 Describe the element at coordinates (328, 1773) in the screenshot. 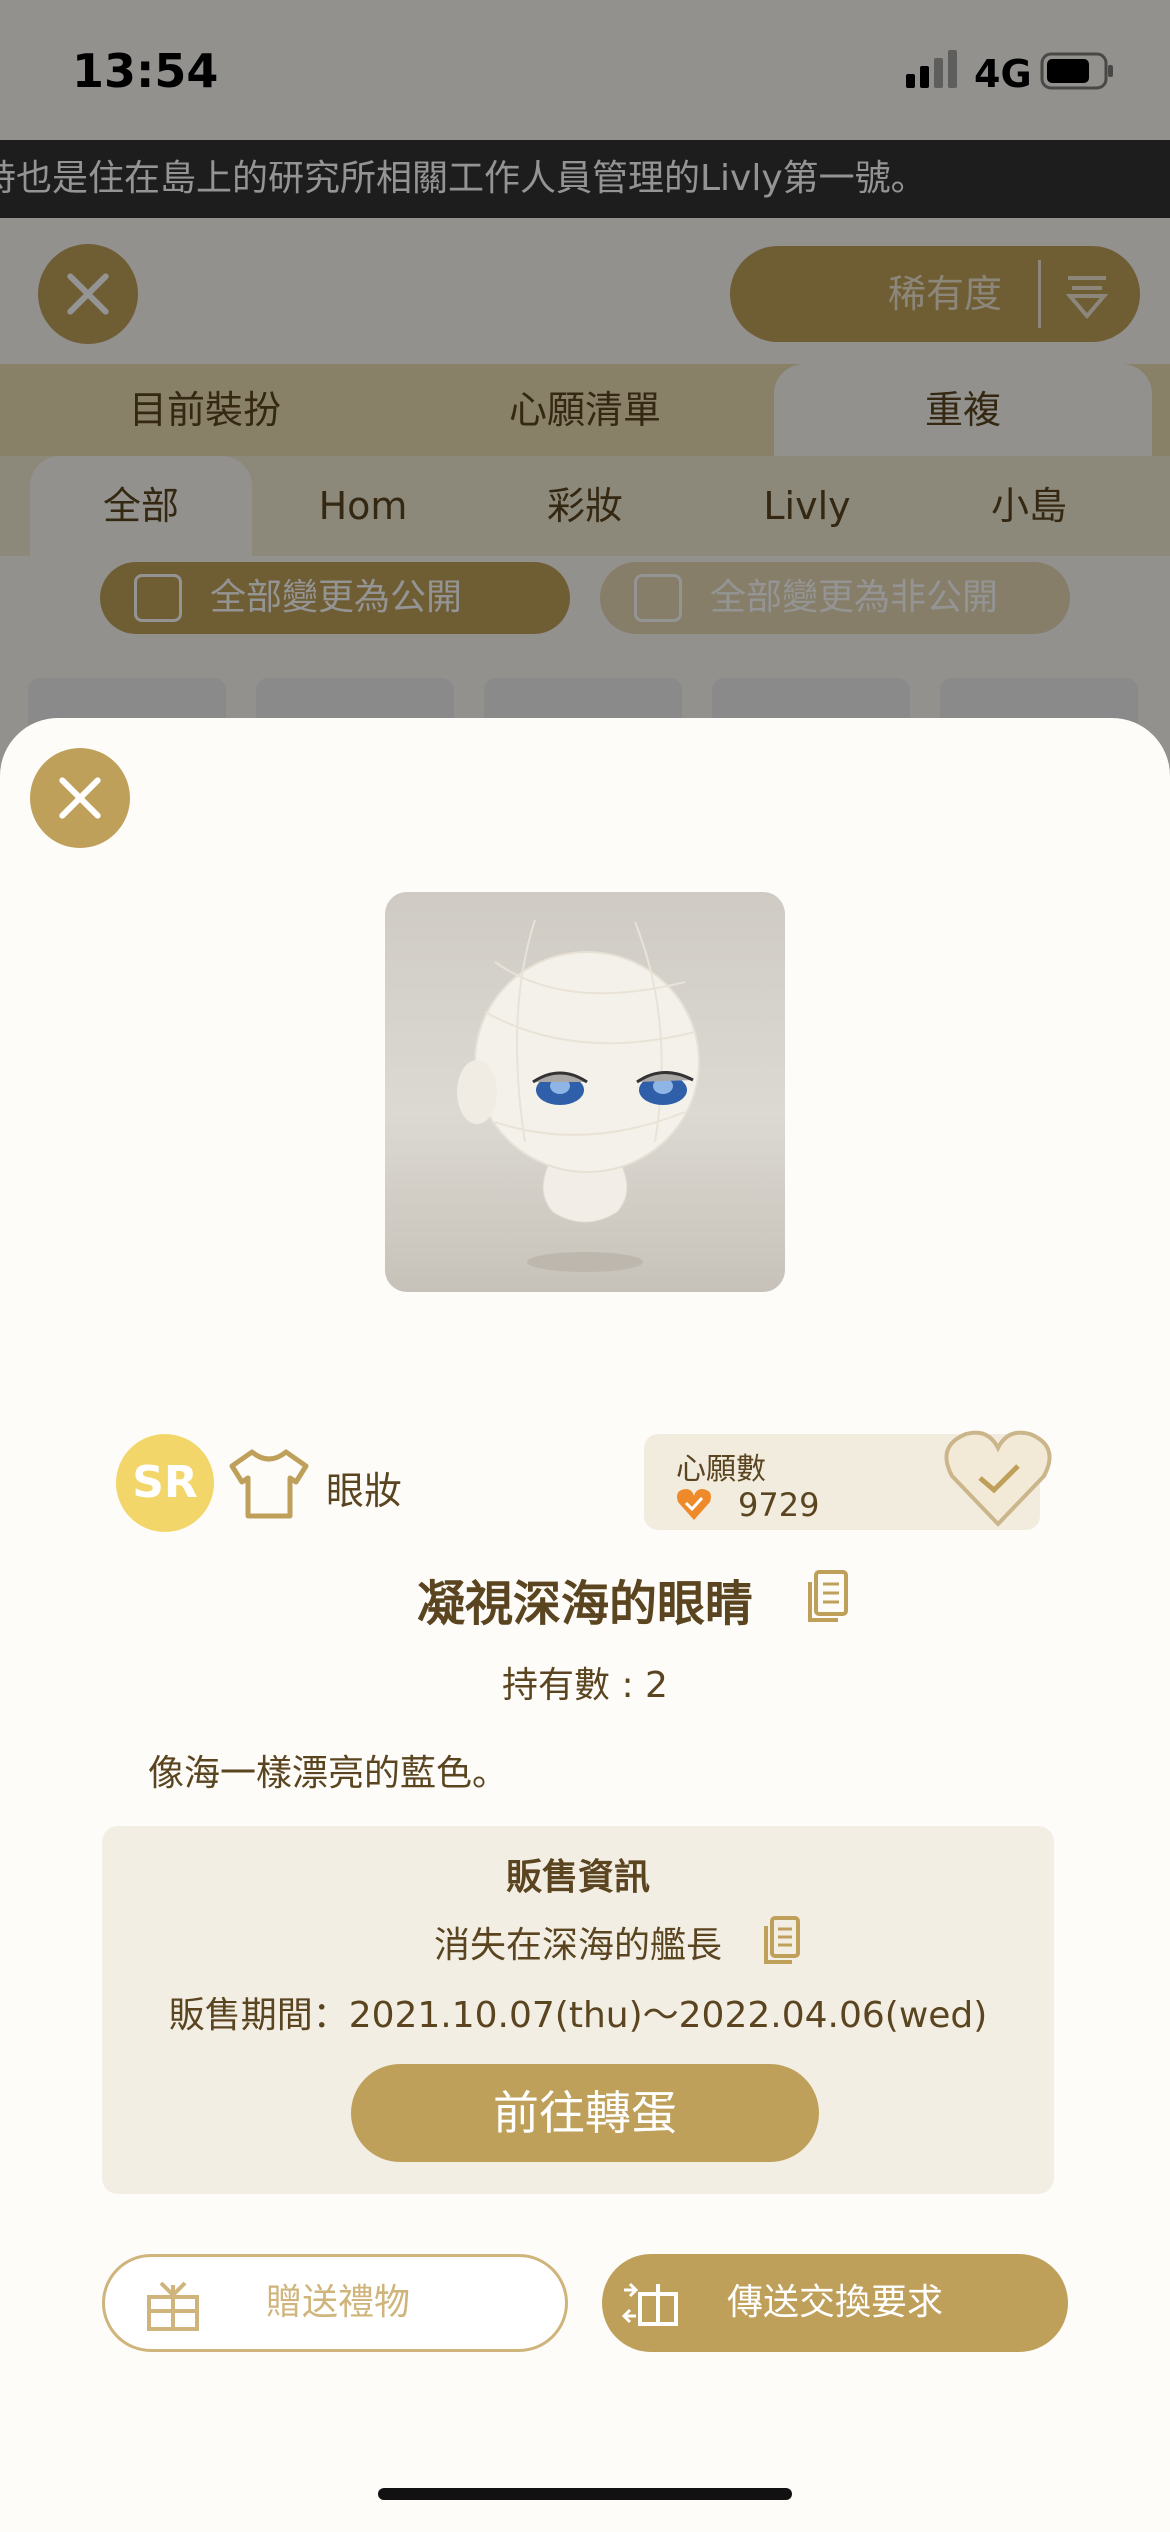

I see `item-description: 像海一樣漂亮的藍色。` at that location.